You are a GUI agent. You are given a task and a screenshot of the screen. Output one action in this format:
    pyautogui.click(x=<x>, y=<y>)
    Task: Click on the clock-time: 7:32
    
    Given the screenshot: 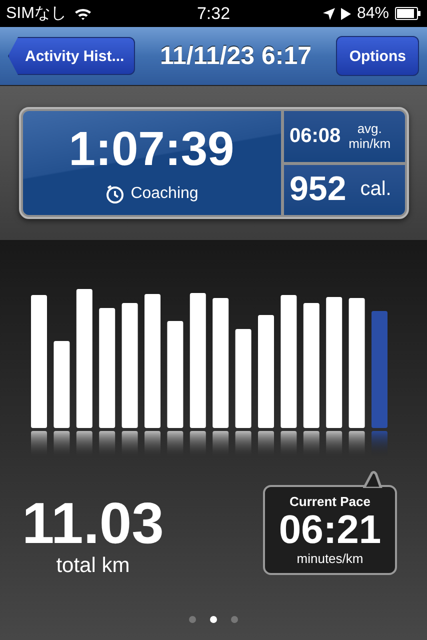 What is the action you would take?
    pyautogui.click(x=213, y=14)
    